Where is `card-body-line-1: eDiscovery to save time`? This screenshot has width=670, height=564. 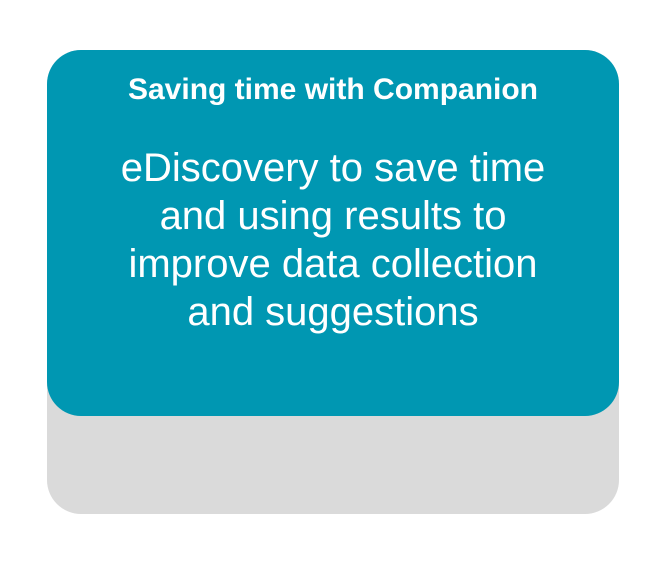 card-body-line-1: eDiscovery to save time is located at coordinates (333, 168).